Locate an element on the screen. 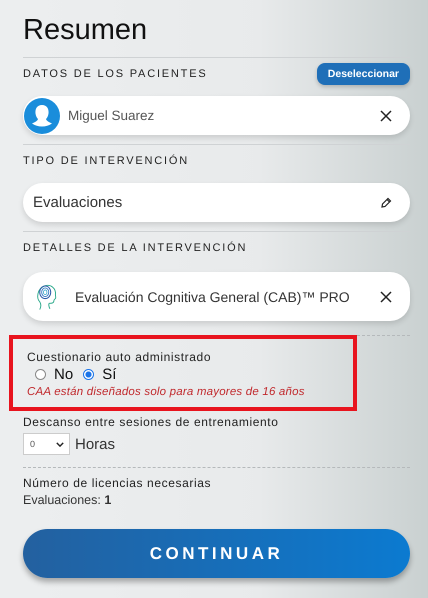  unit-label: Horas is located at coordinates (95, 444).